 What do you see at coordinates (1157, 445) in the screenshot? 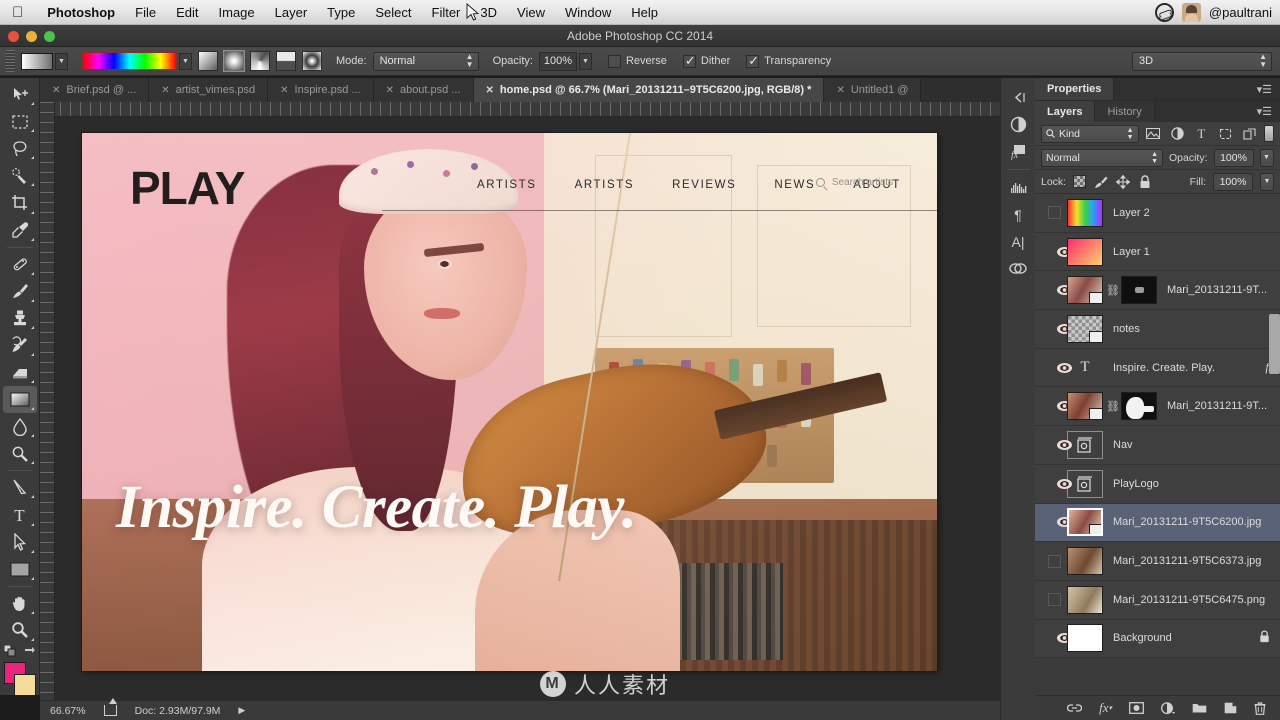
I see `layer-row: Nav` at bounding box center [1157, 445].